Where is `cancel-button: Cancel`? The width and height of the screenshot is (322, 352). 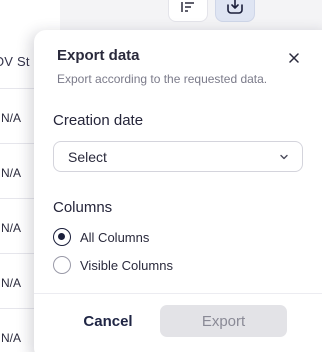 cancel-button: Cancel is located at coordinates (108, 321).